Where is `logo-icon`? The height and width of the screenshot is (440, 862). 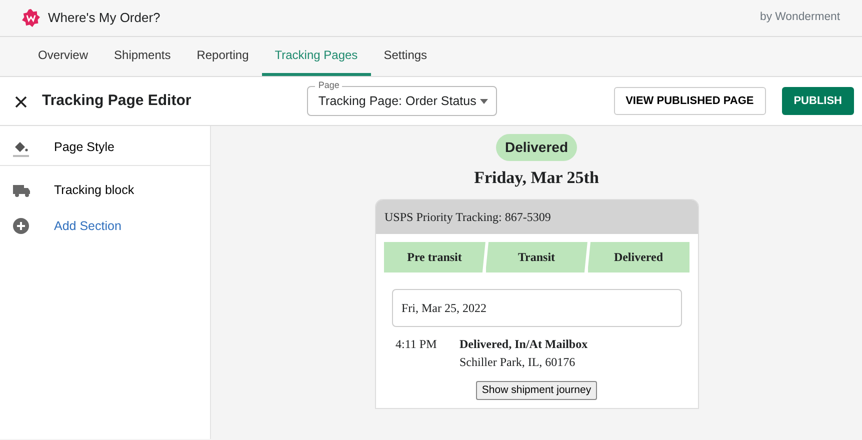
logo-icon is located at coordinates (31, 18).